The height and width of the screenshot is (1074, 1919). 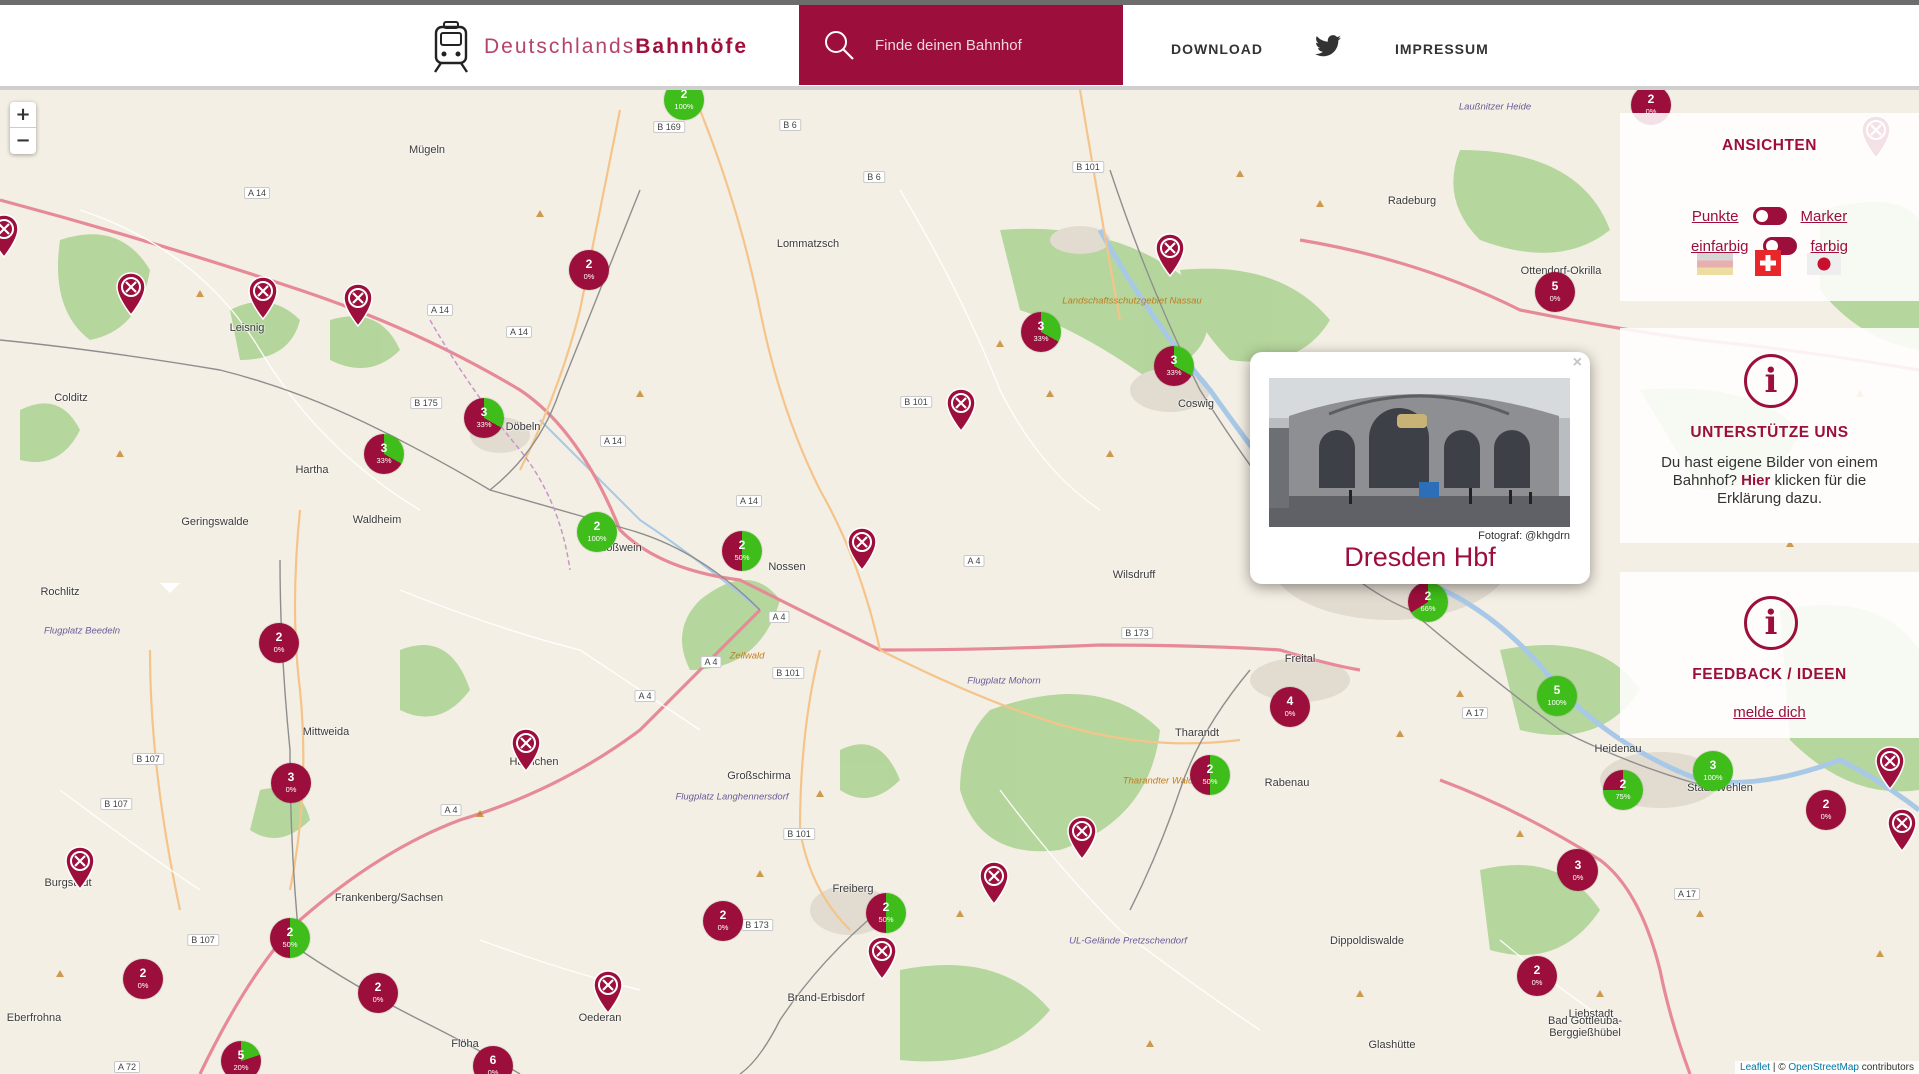 What do you see at coordinates (23, 115) in the screenshot?
I see `zoom-in-button: +` at bounding box center [23, 115].